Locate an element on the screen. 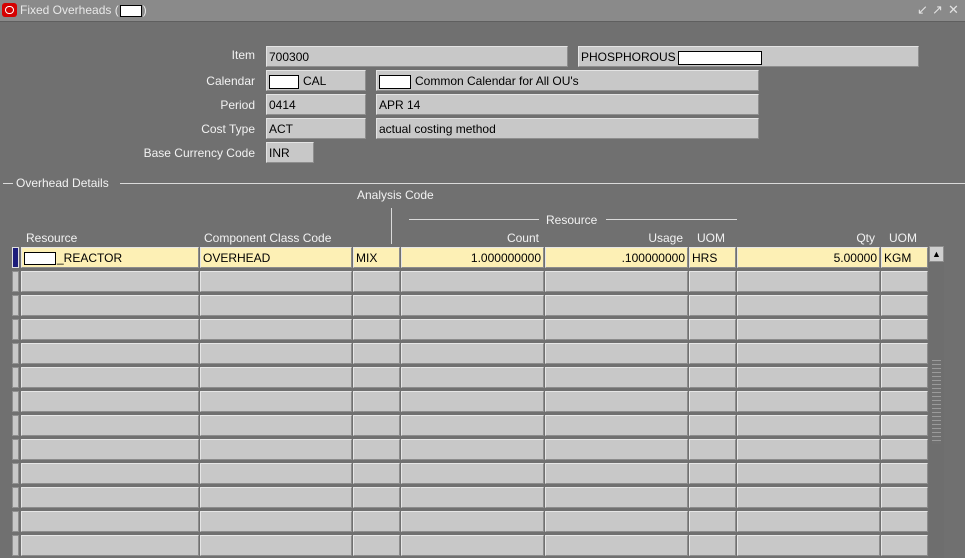  analysis-code-cell: MIX is located at coordinates (376, 257).